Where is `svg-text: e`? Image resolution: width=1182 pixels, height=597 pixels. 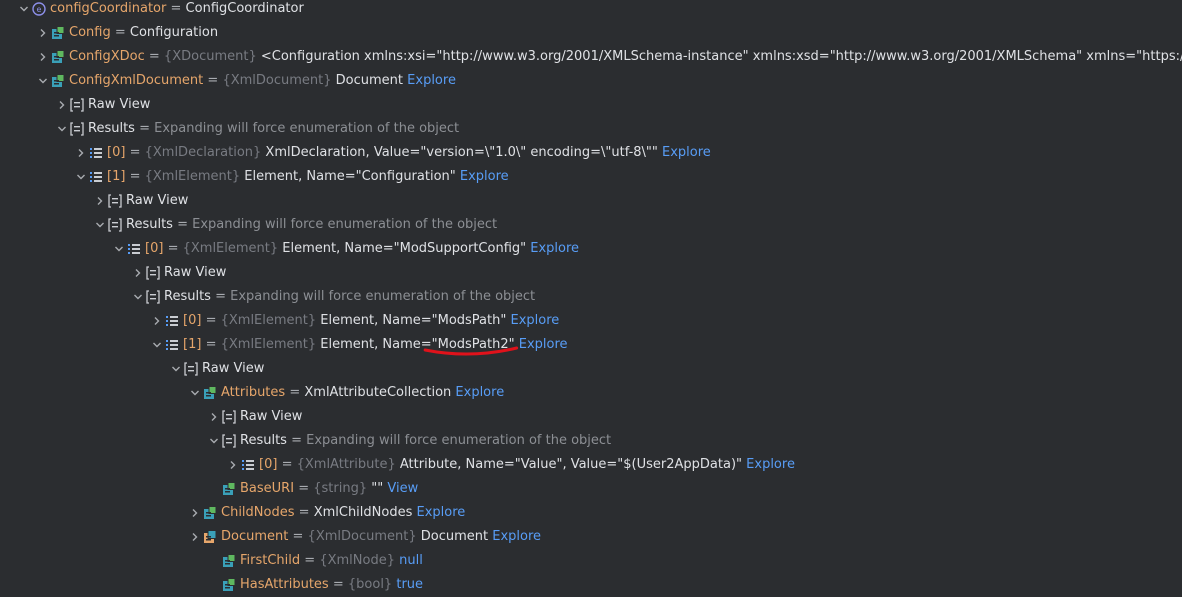 svg-text: e is located at coordinates (39, 9).